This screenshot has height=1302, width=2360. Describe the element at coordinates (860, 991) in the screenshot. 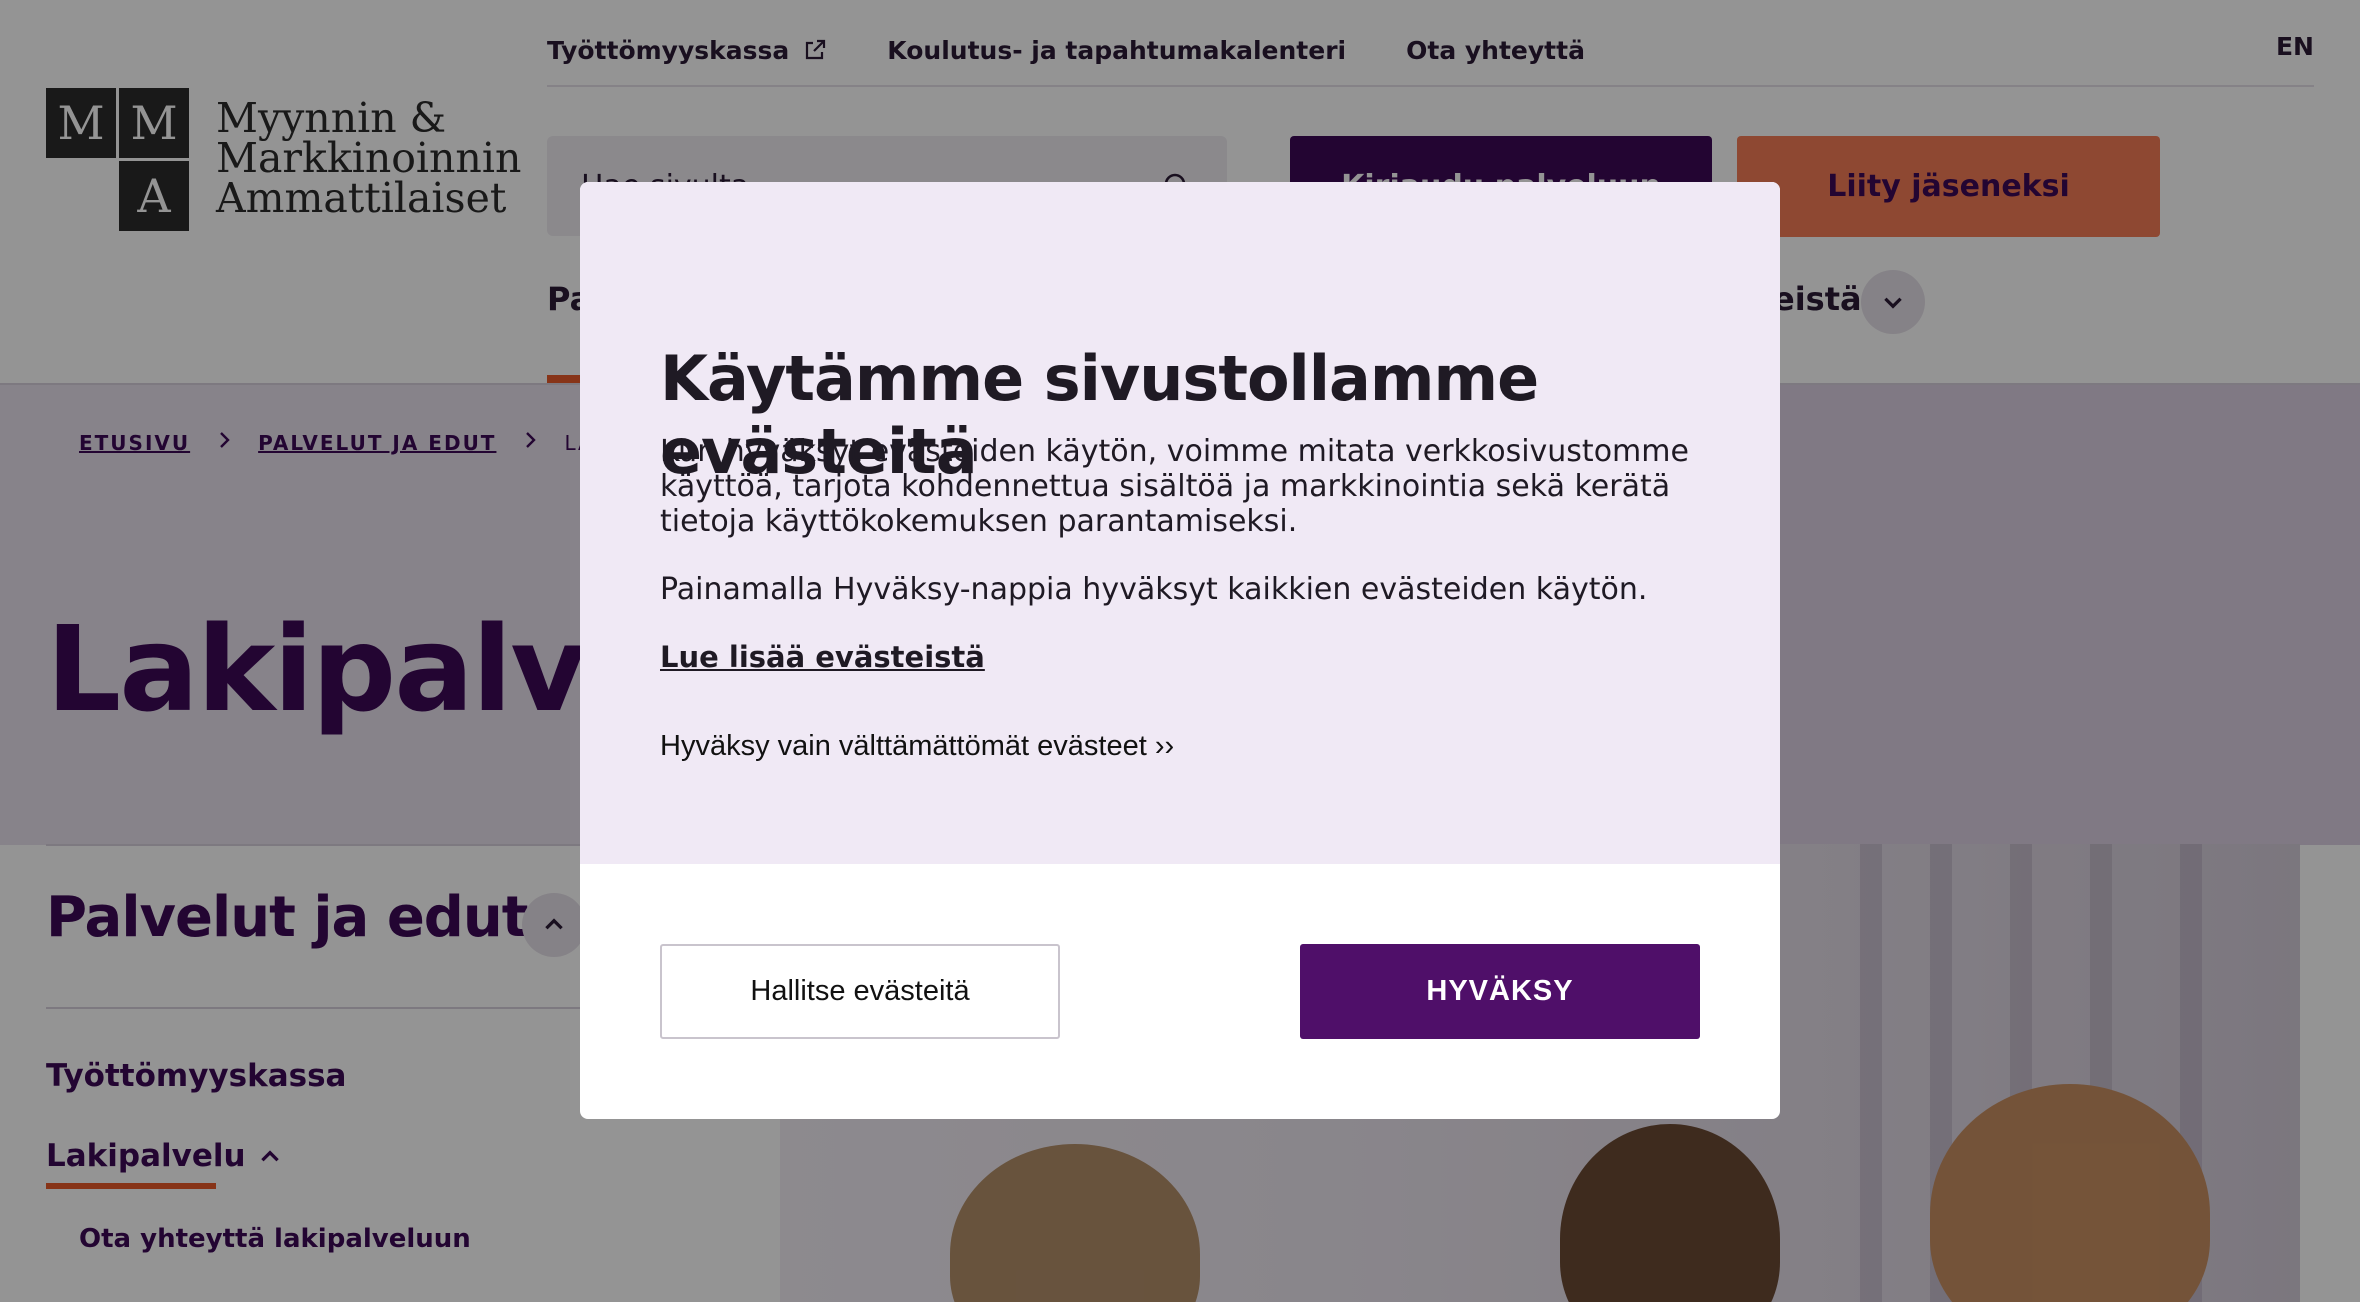

I see `manage-cookies-button: Hallitse evästeitä` at that location.